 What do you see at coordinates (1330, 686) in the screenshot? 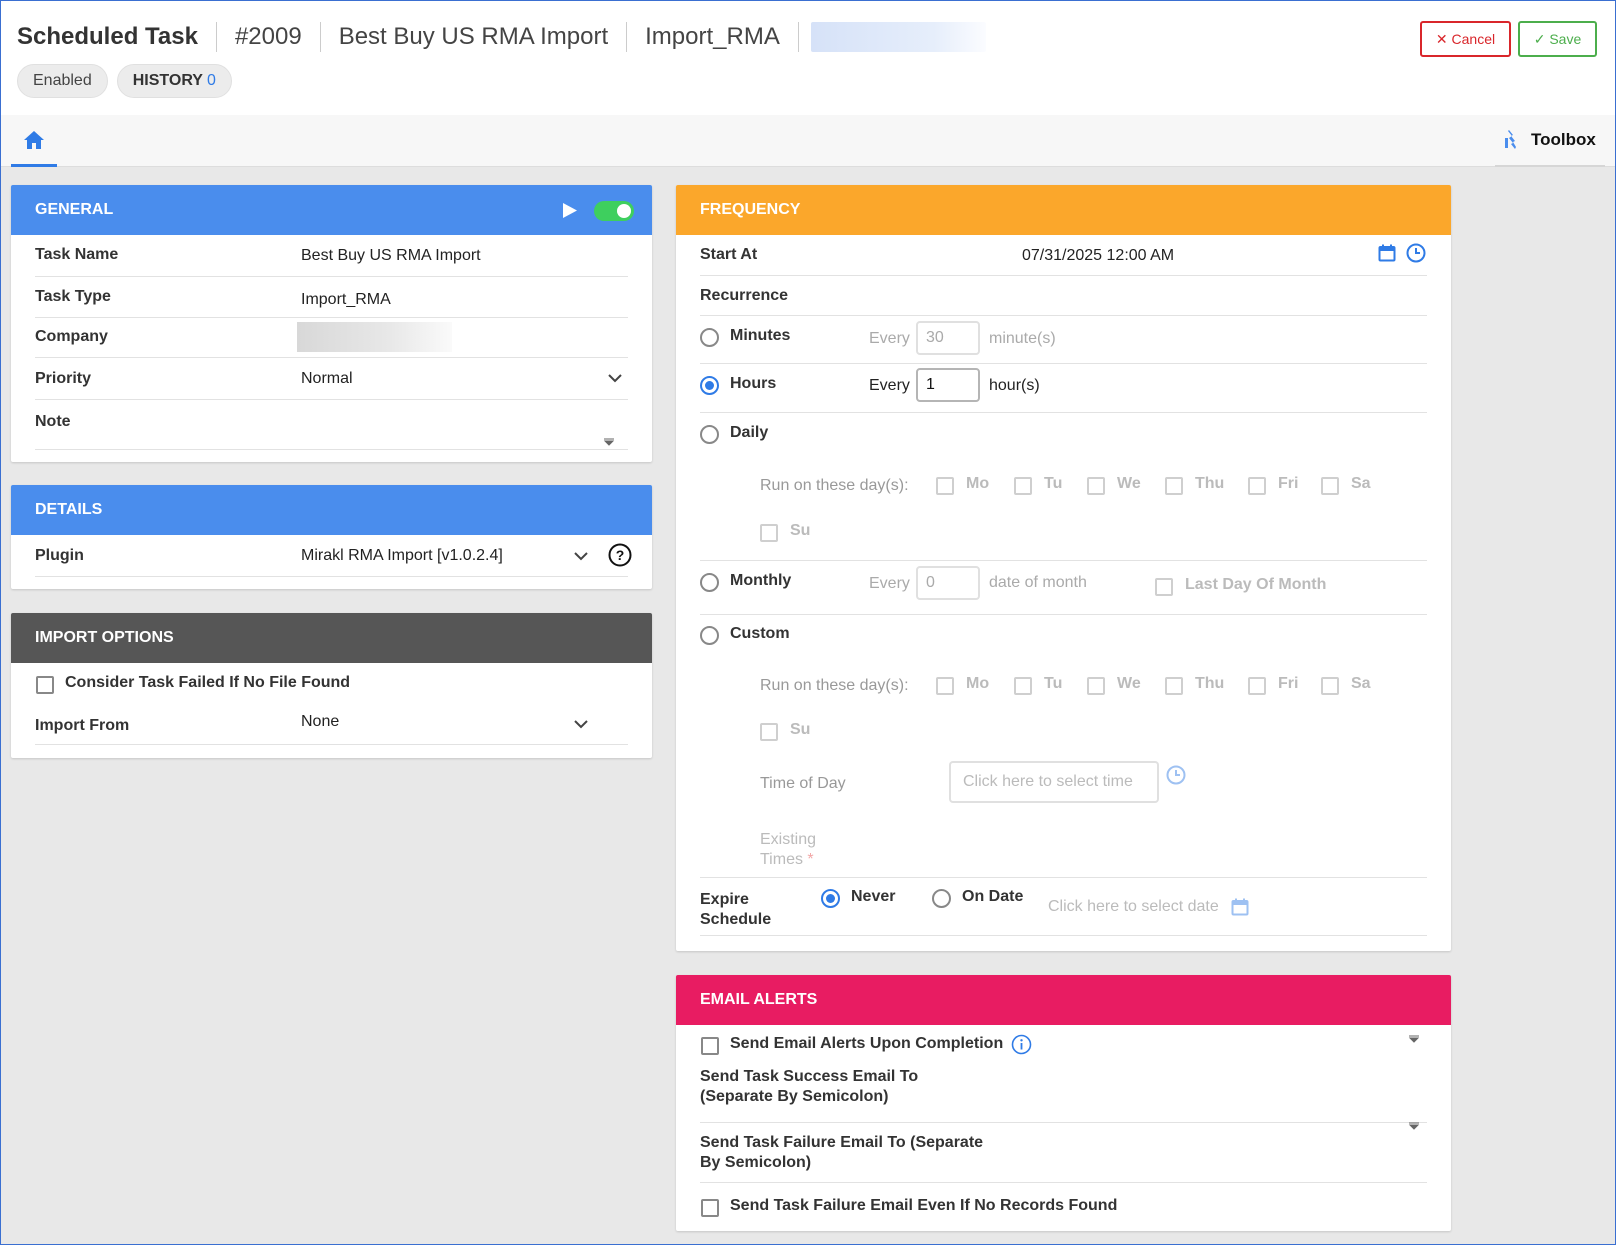
I see `custom-day-checkbox-sa` at bounding box center [1330, 686].